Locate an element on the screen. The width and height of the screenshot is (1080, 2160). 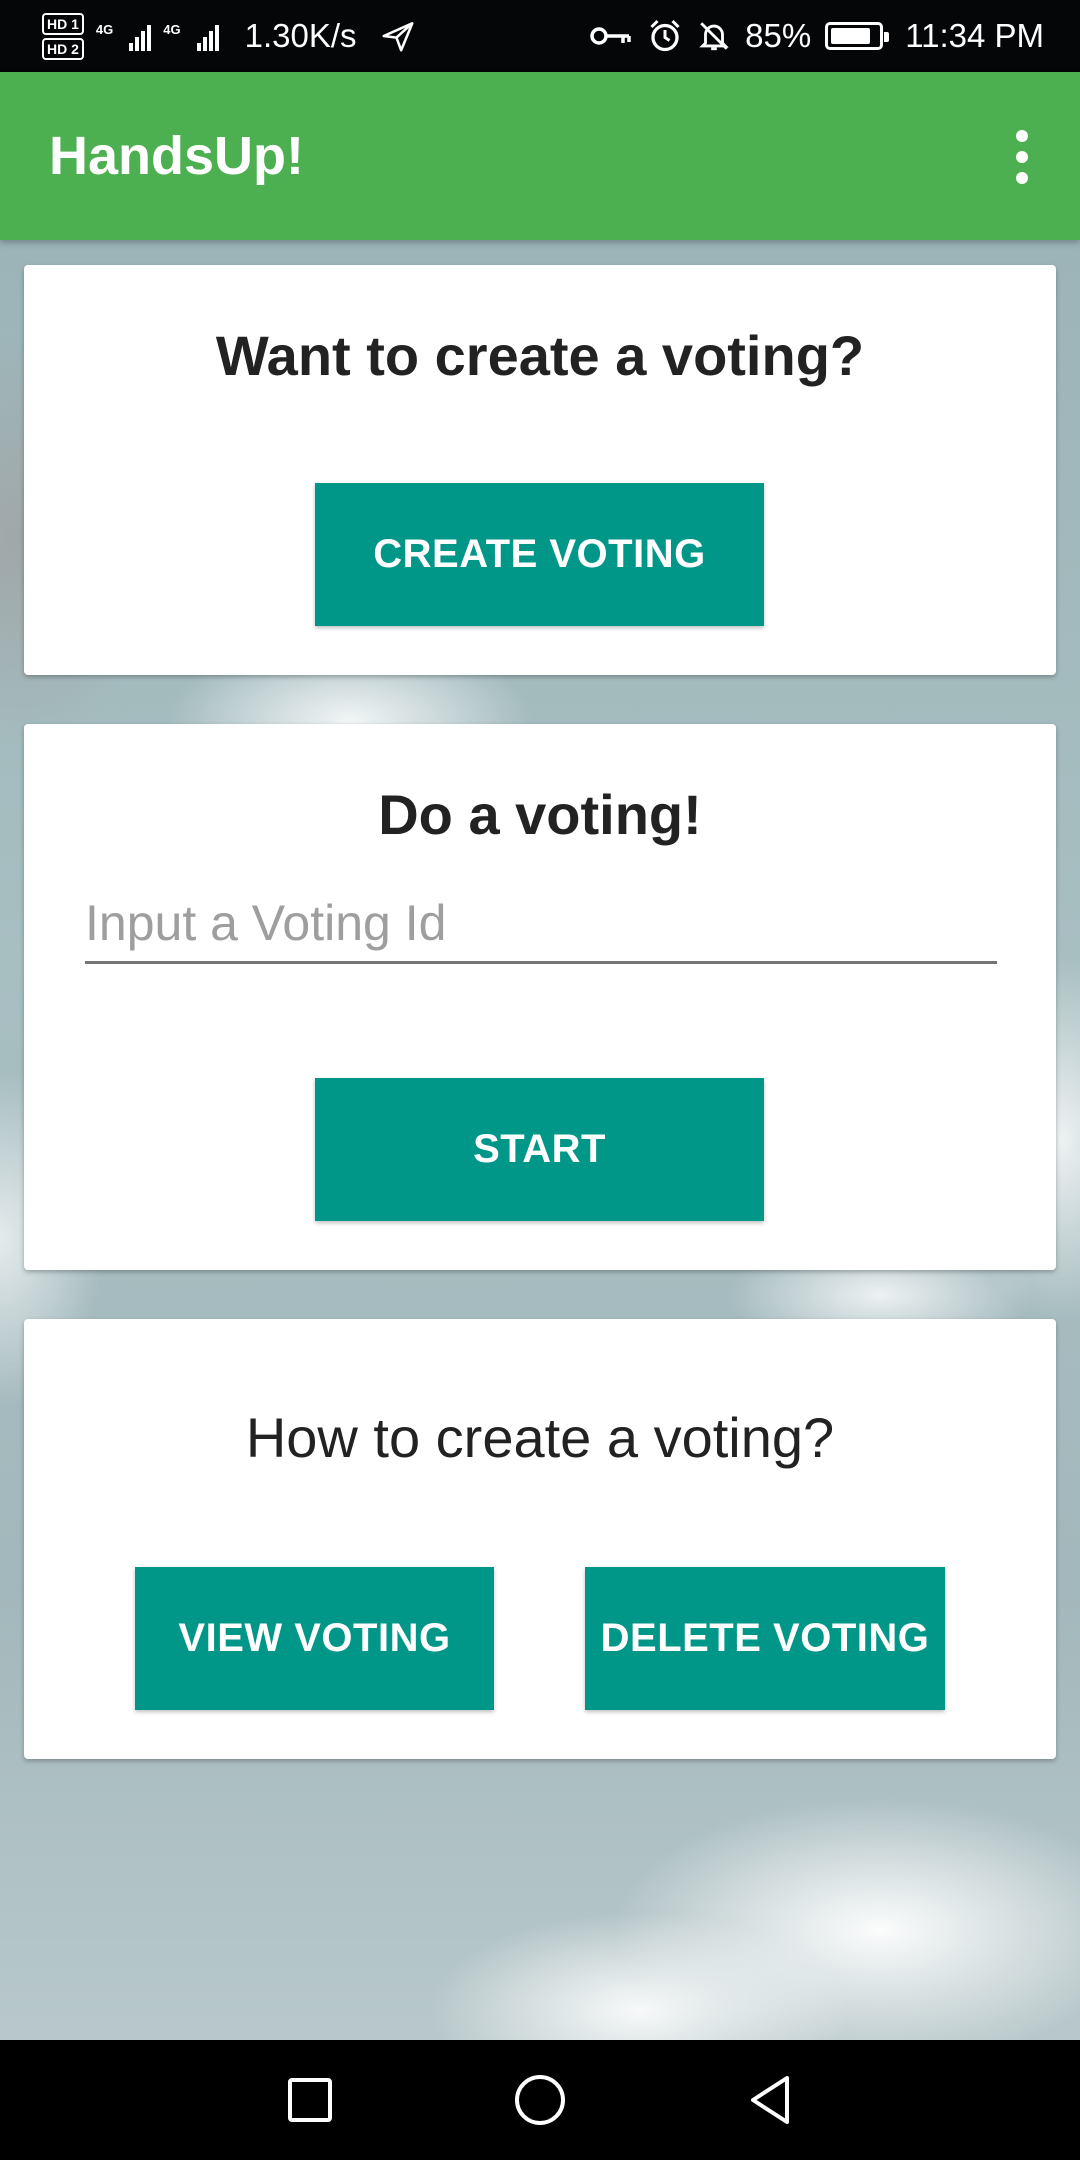
battery-fill is located at coordinates (851, 36).